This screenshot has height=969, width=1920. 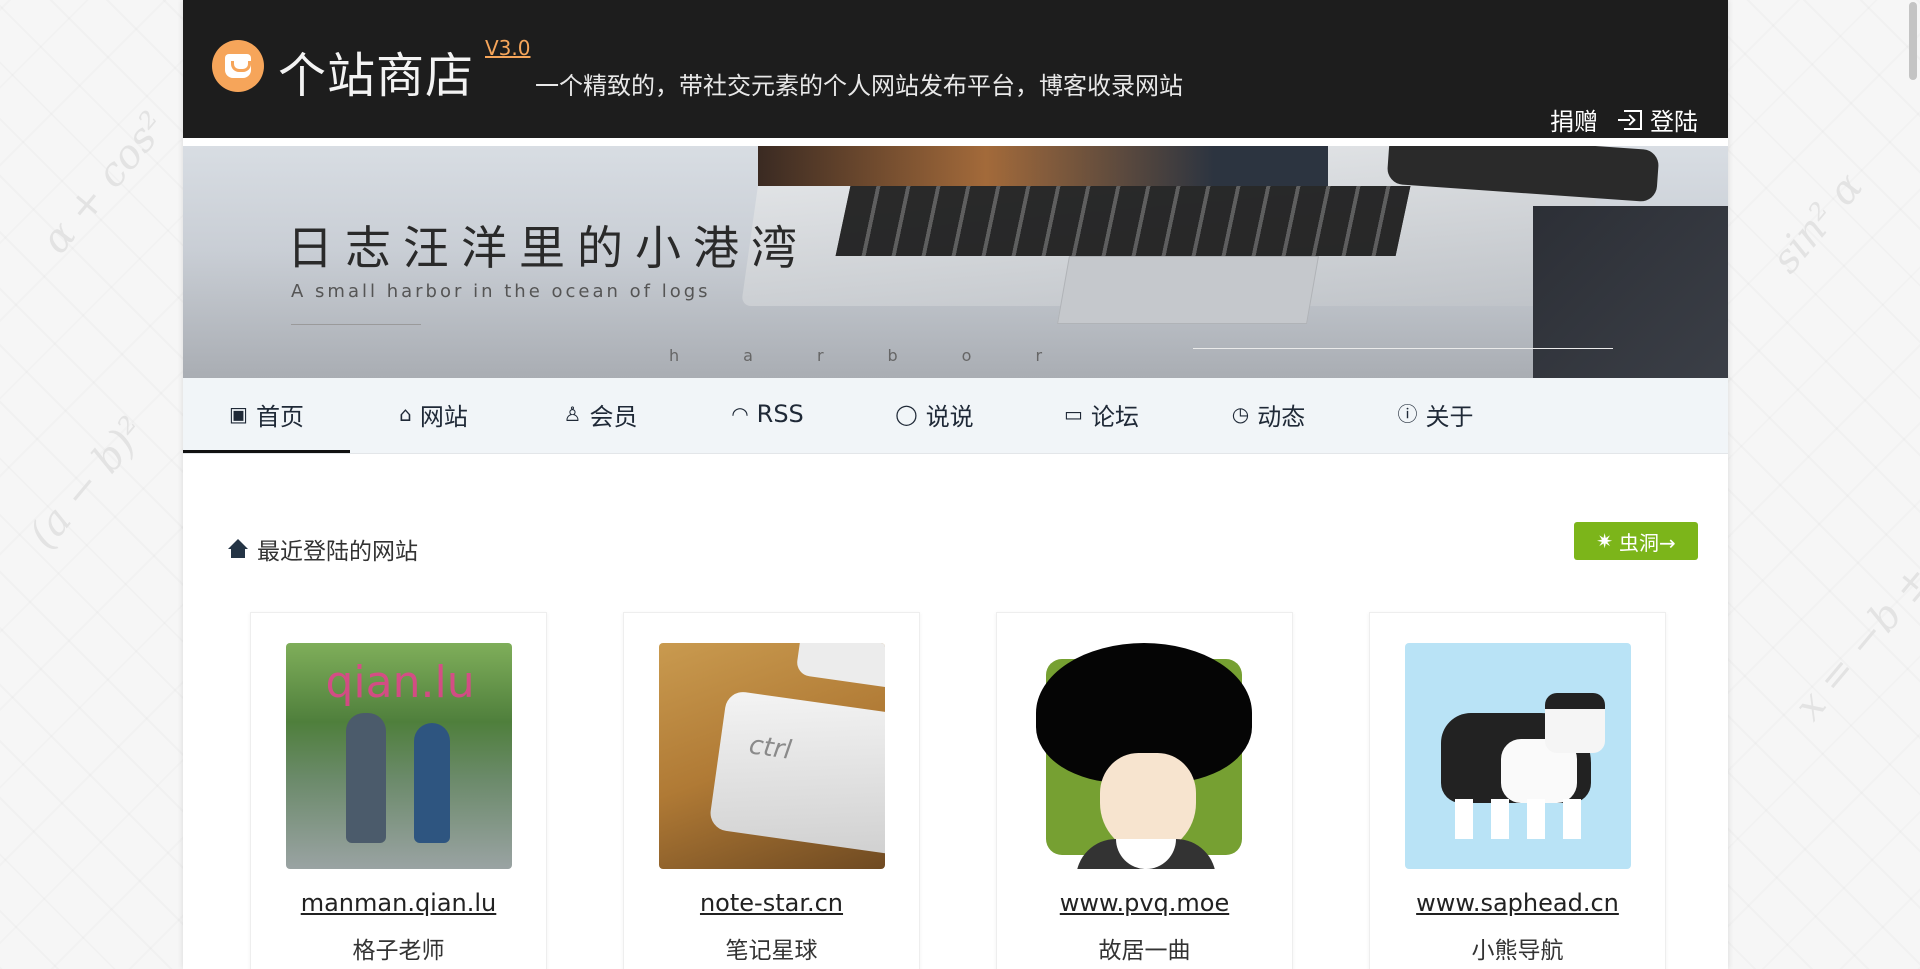 I want to click on login-link: 登陆, so click(x=1658, y=119).